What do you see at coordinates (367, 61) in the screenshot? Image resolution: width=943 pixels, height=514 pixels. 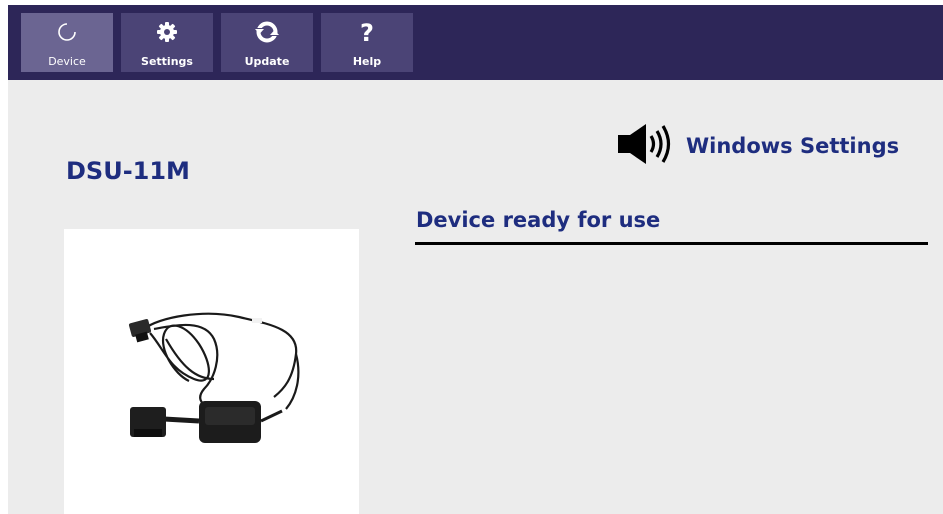 I see `help-button-label: Help` at bounding box center [367, 61].